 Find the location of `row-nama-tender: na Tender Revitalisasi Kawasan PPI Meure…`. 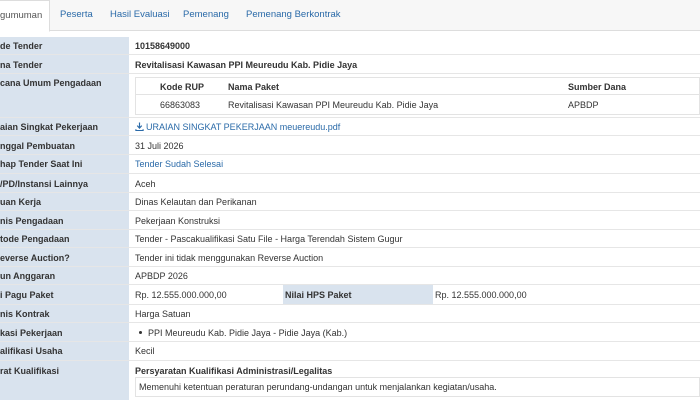

row-nama-tender: na Tender Revitalisasi Kawasan PPI Meure… is located at coordinates (350, 64).